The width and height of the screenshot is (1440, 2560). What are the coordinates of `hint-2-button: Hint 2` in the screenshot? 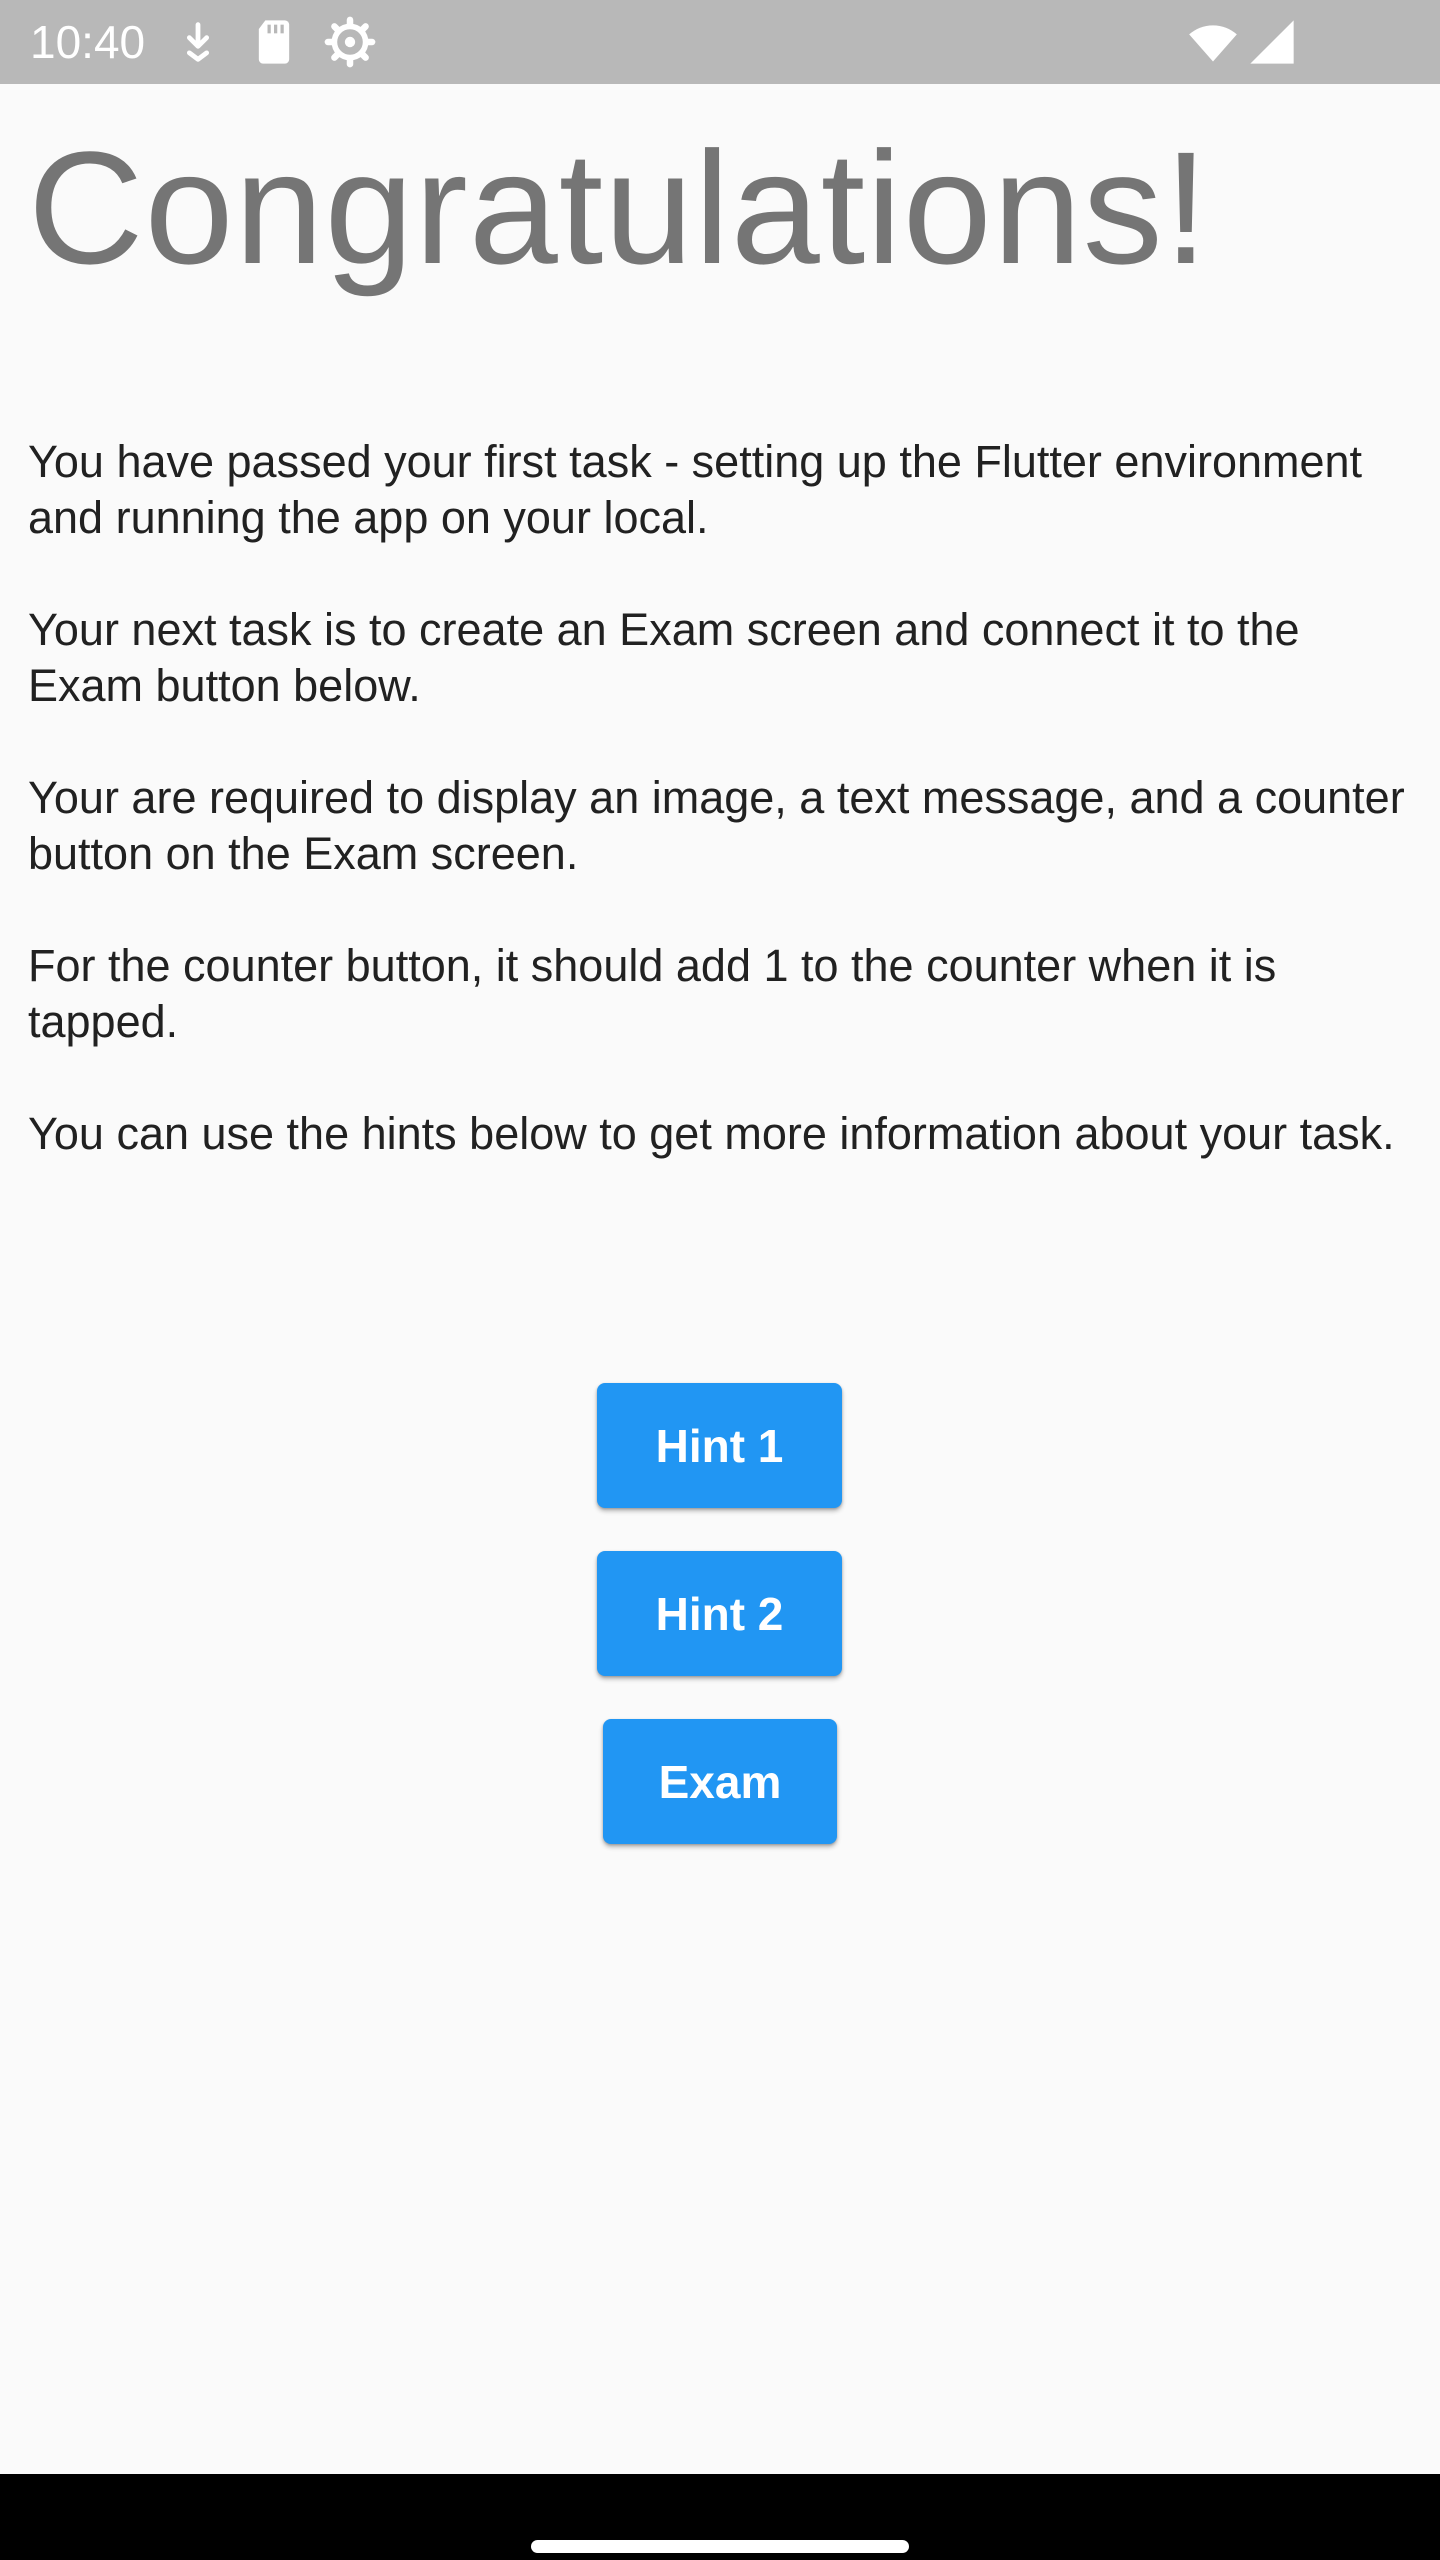 It's located at (719, 1613).